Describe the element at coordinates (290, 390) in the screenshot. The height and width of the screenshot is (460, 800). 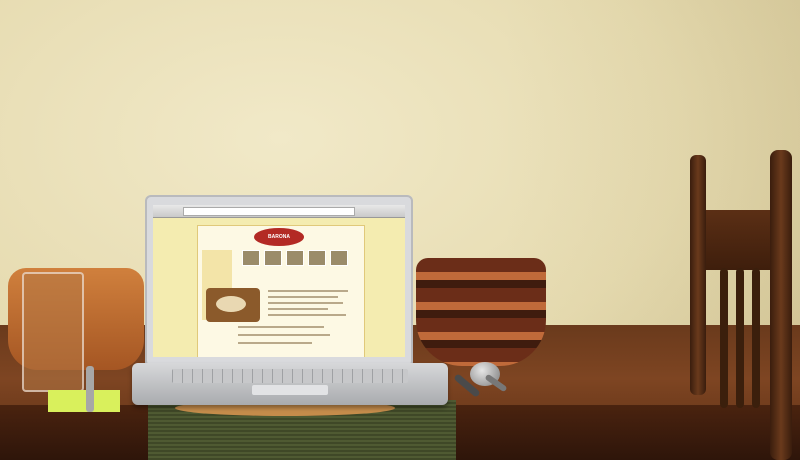
I see `trackpad` at that location.